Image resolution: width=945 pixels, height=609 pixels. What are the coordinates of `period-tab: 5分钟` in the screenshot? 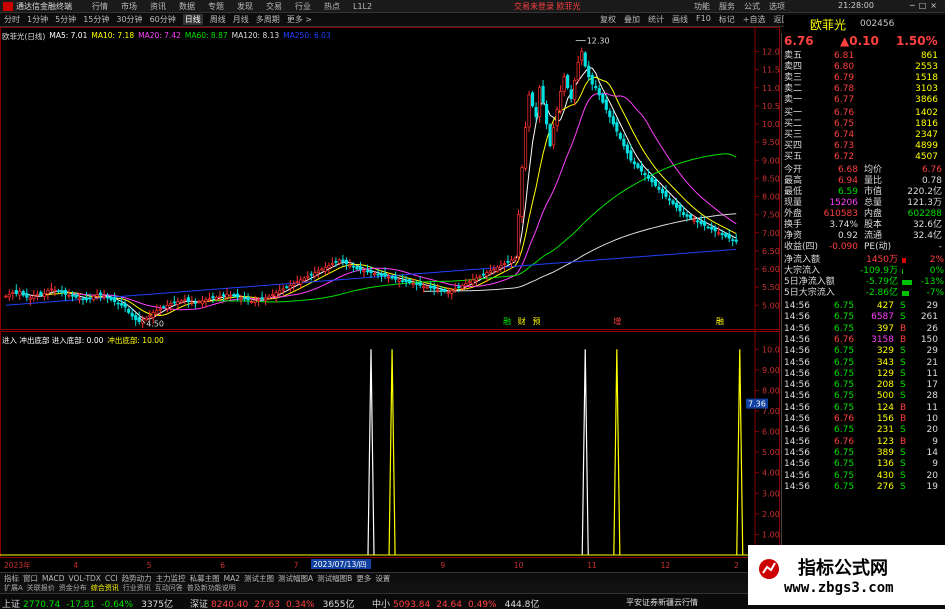 It's located at (65, 19).